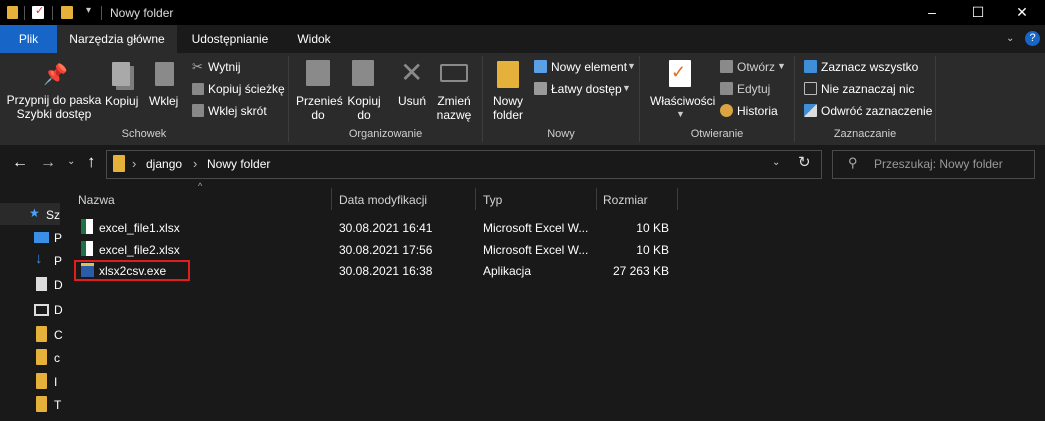 Image resolution: width=1045 pixels, height=421 pixels. I want to click on tab-widok: Widok, so click(314, 39).